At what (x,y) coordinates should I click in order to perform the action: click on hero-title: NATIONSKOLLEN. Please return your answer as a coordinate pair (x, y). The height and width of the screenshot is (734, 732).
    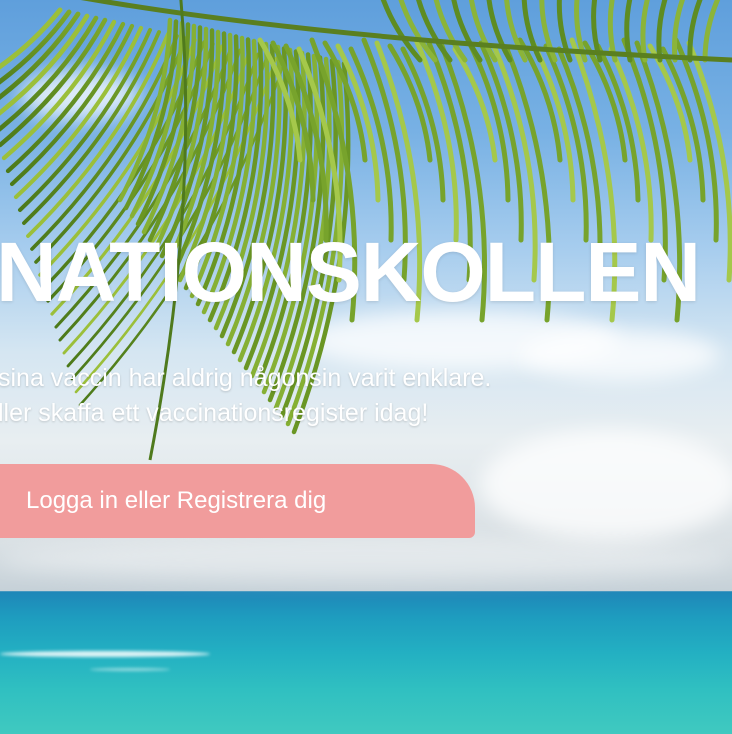
    Looking at the image, I should click on (350, 272).